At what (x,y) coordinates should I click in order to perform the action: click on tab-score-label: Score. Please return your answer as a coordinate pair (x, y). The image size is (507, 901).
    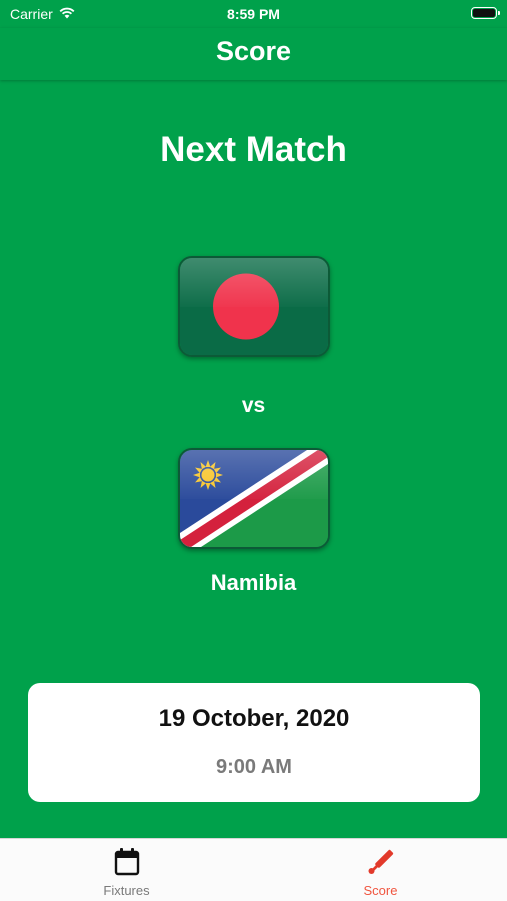
    Looking at the image, I should click on (380, 890).